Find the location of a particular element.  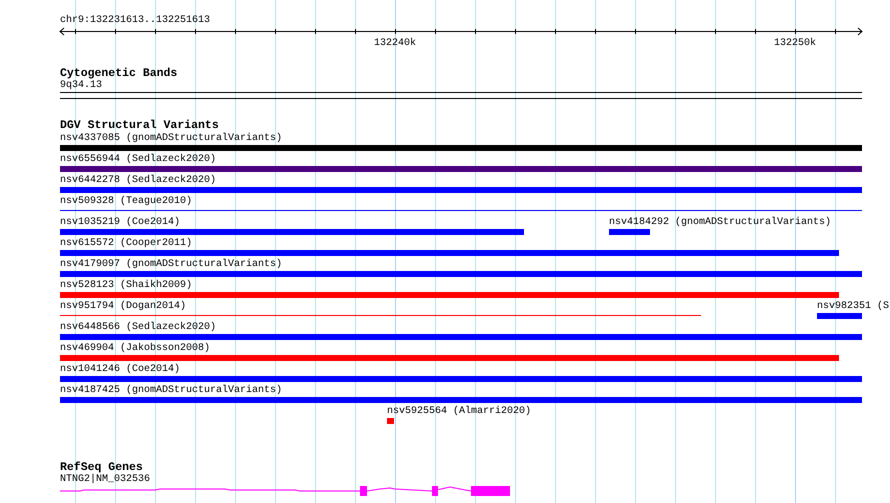

variant-label: nsv4187425 (gnomADStructuralVariants) is located at coordinates (171, 390).